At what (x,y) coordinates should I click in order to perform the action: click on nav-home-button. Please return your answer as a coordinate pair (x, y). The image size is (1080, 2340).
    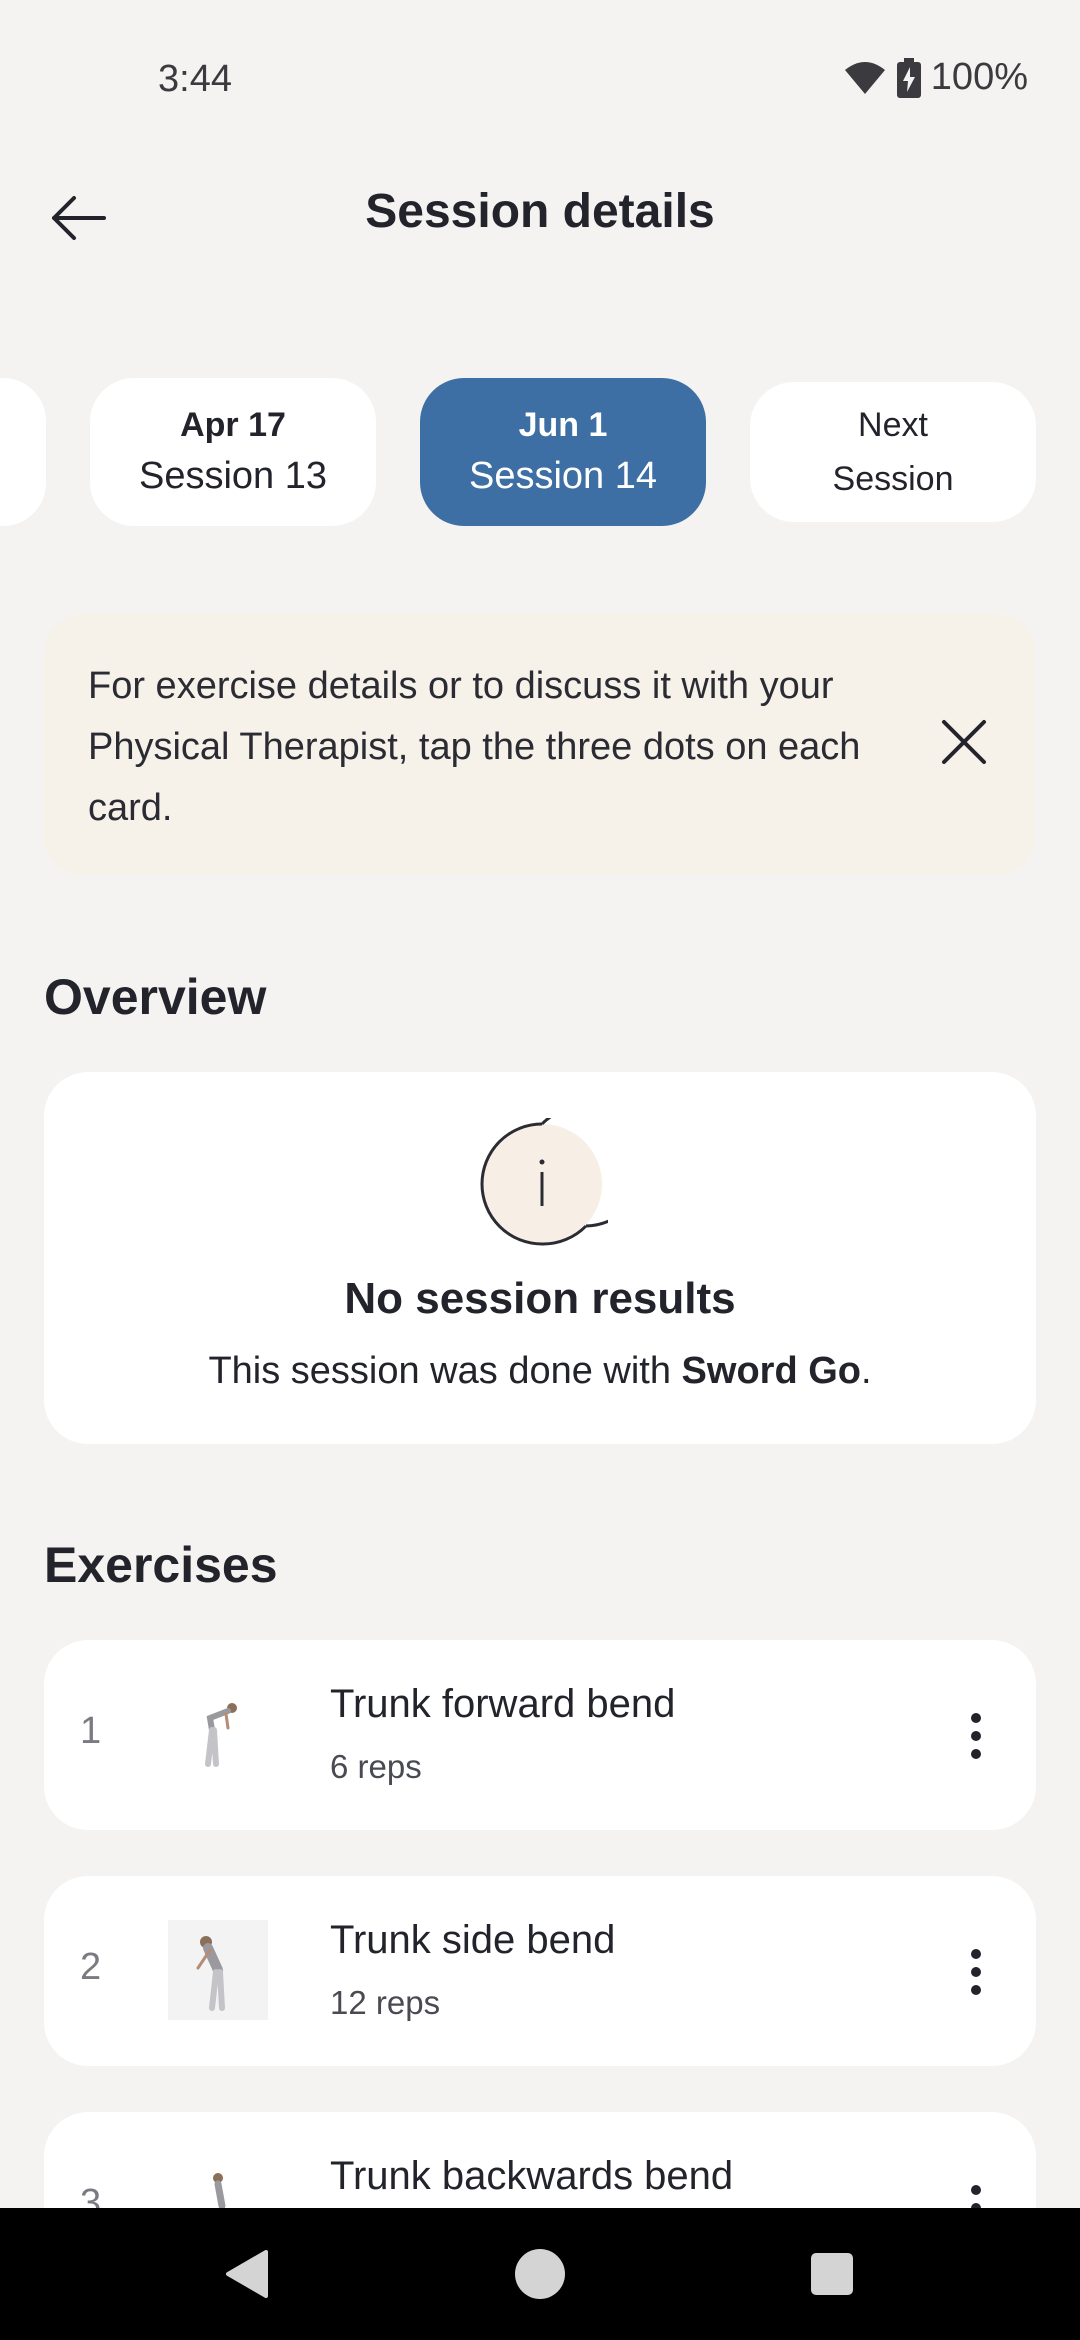
    Looking at the image, I should click on (540, 2274).